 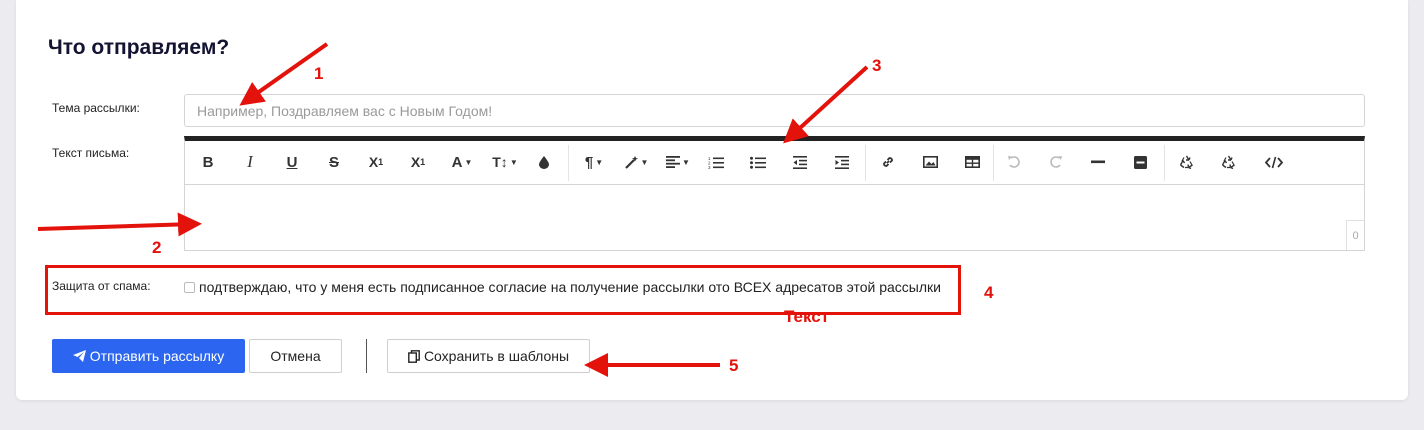 I want to click on image-icon, so click(x=930, y=162).